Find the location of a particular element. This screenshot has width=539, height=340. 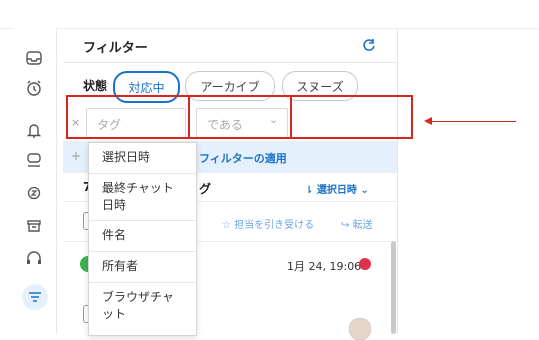

item-date: 1月 24, 19:06 is located at coordinates (324, 266).